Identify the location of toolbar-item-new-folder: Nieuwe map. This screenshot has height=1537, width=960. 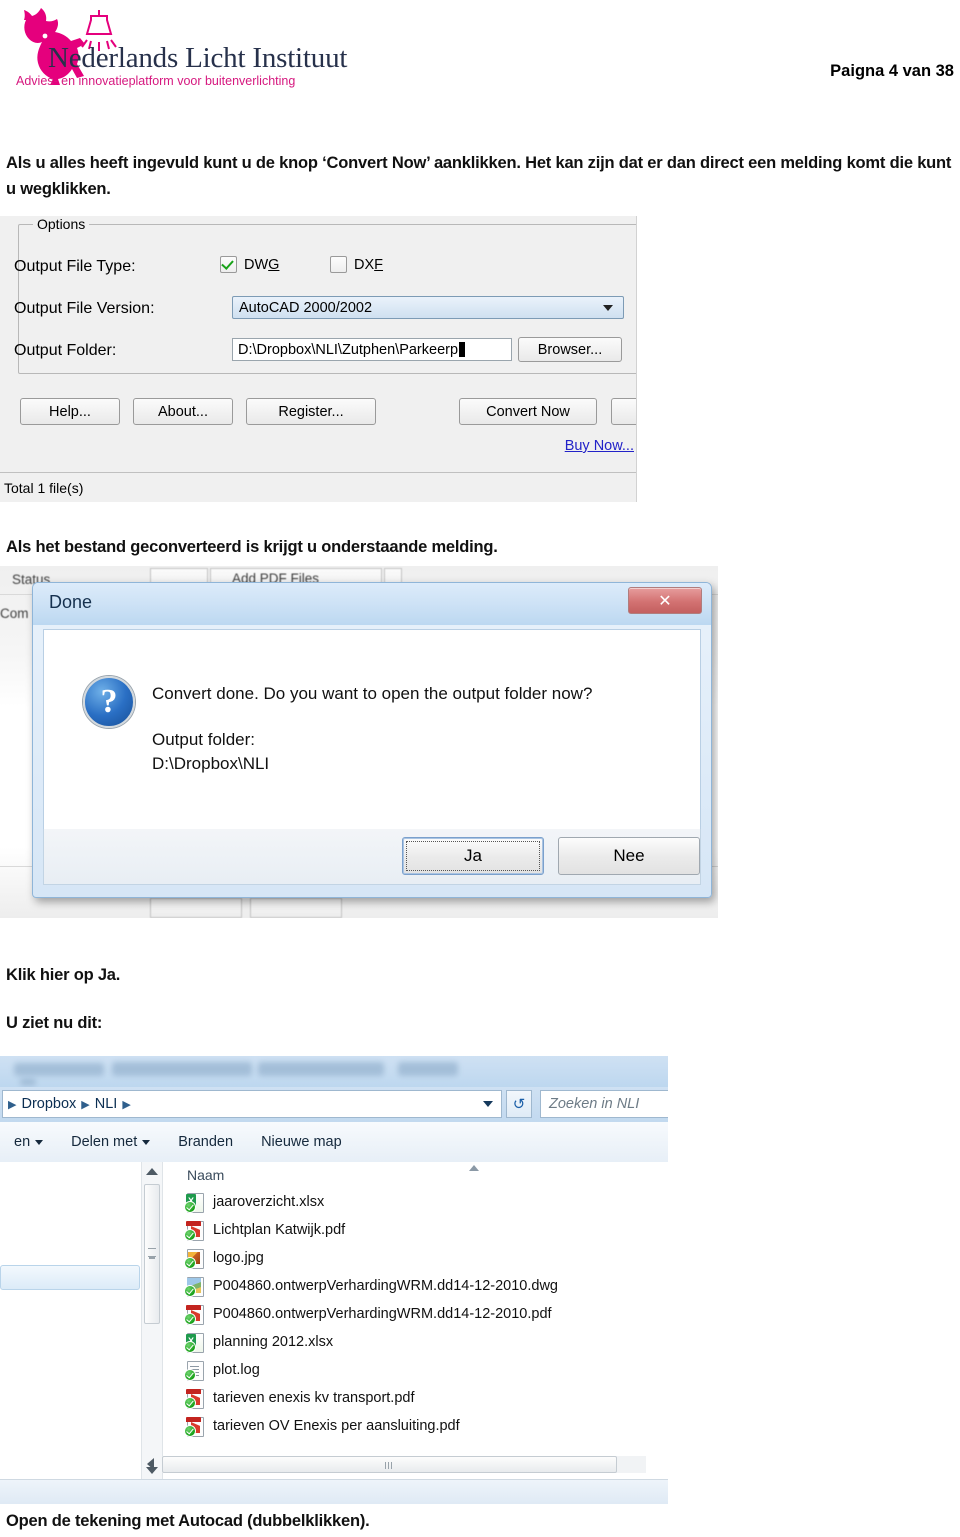
(301, 1142).